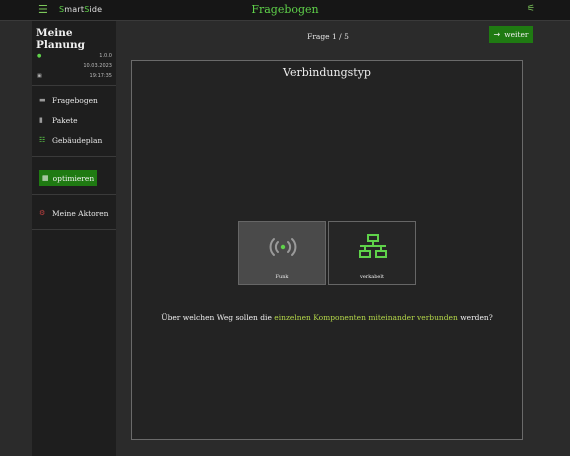 Image resolution: width=570 pixels, height=456 pixels. Describe the element at coordinates (65, 120) in the screenshot. I see `sidebar-item-label: Pakete` at that location.